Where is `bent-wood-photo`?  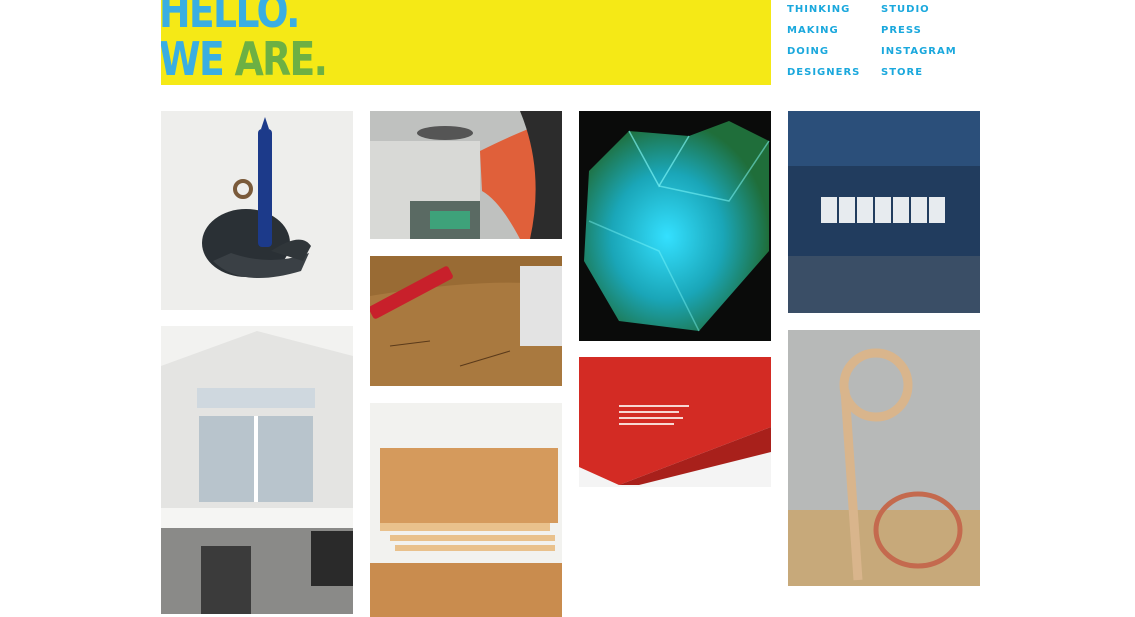
bent-wood-photo is located at coordinates (884, 458).